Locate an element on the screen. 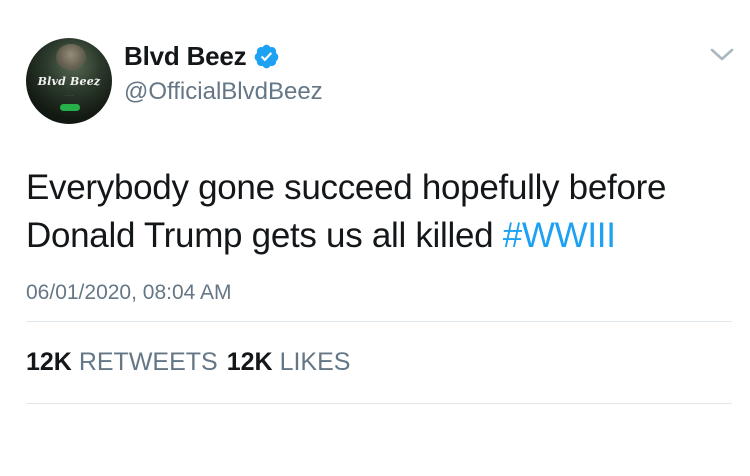  retweets-count: 12K is located at coordinates (49, 362).